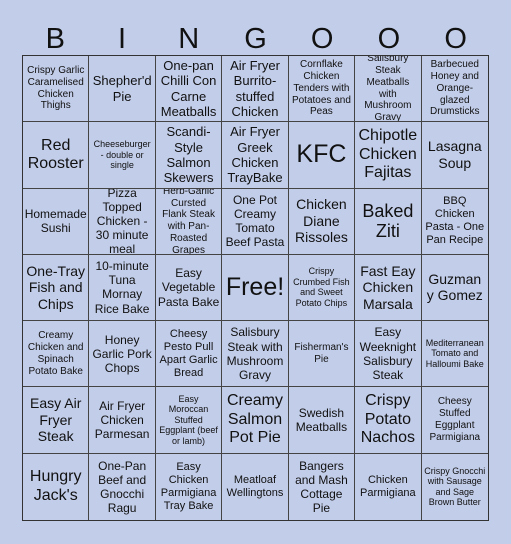  I want to click on bingo-cell: Fast Eay Chicken Marsala, so click(388, 288).